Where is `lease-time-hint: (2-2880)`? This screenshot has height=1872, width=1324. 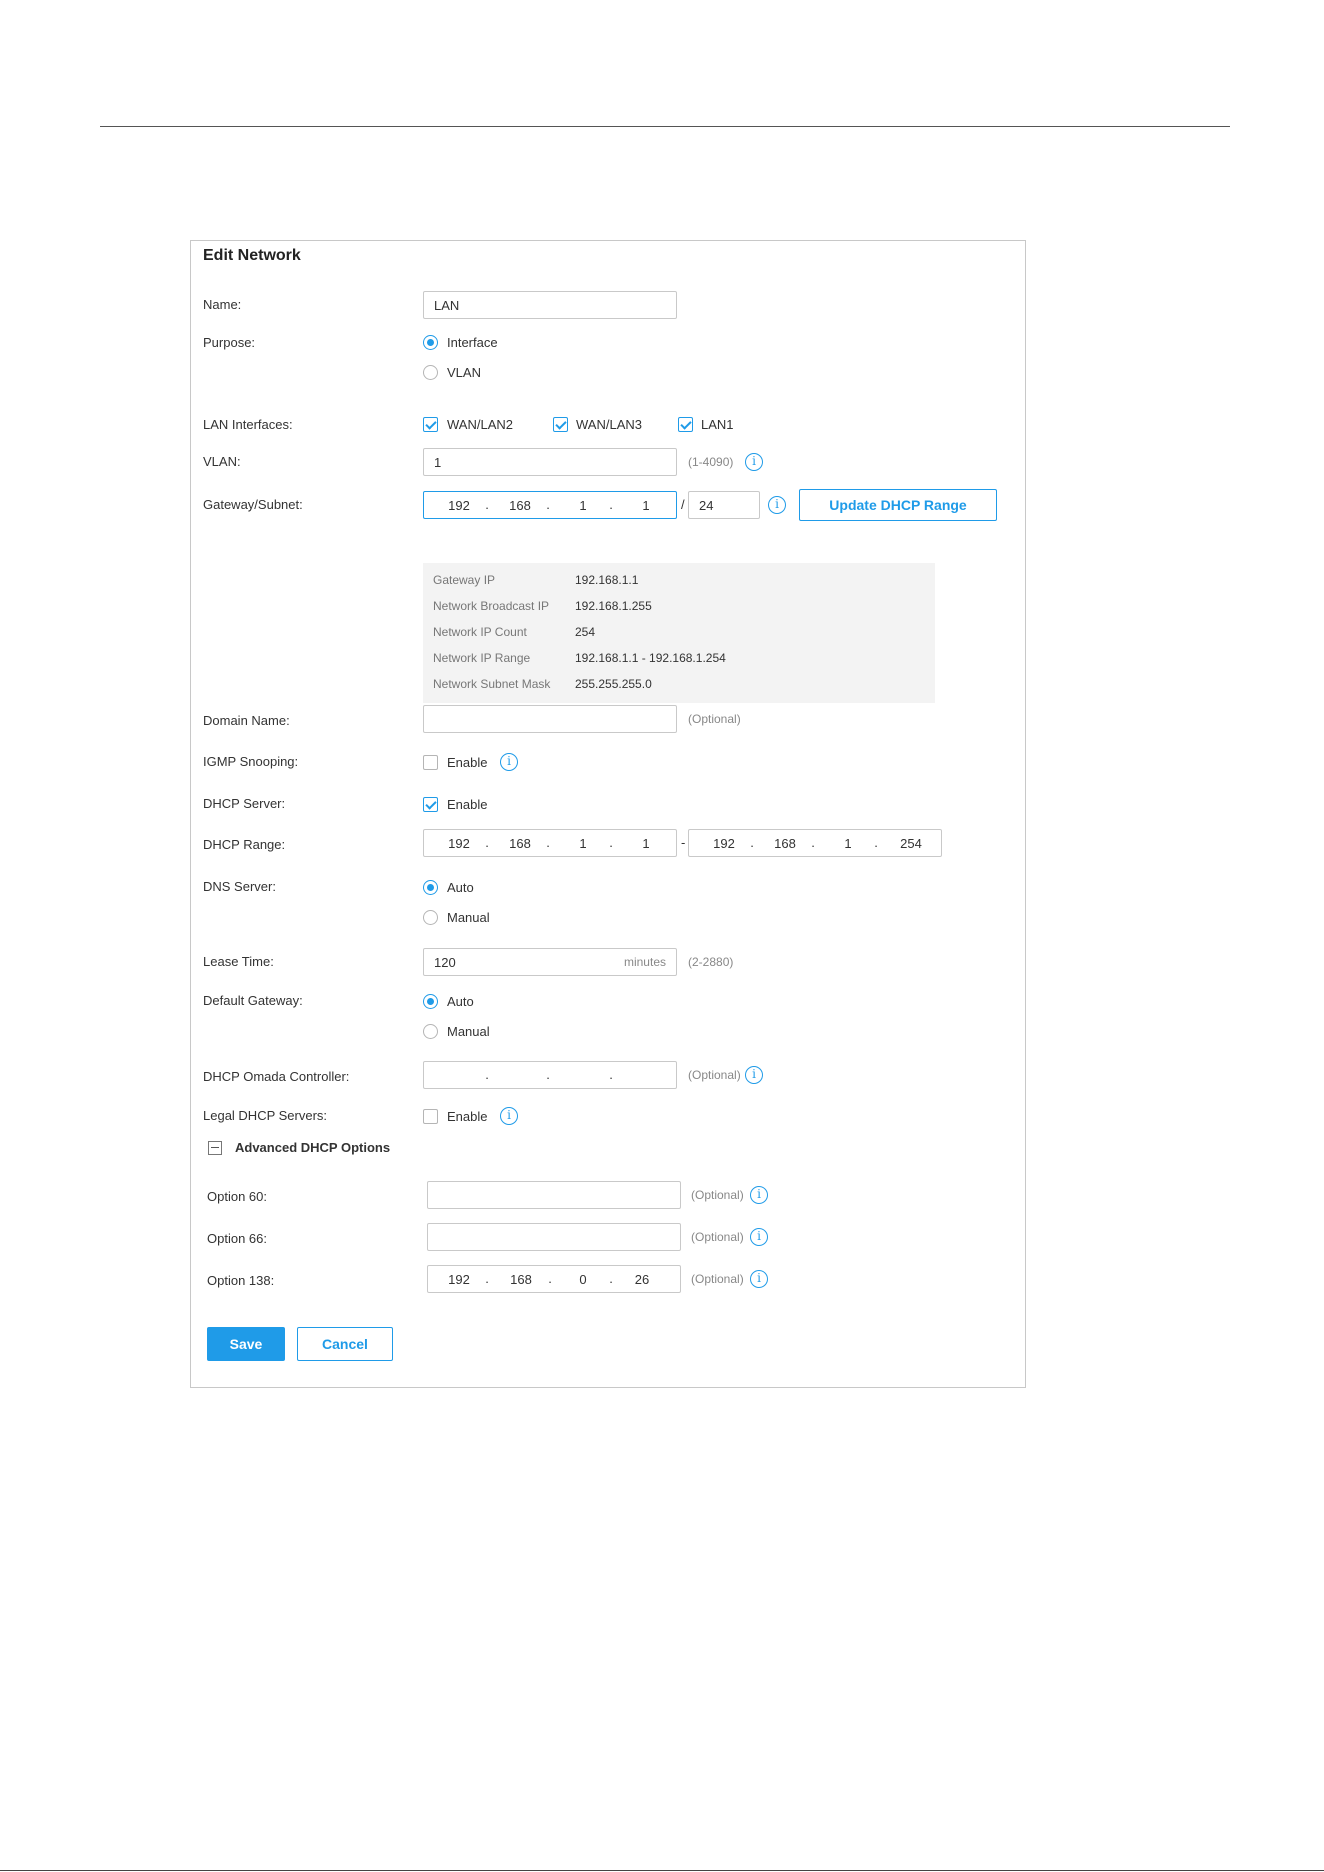 lease-time-hint: (2-2880) is located at coordinates (711, 962).